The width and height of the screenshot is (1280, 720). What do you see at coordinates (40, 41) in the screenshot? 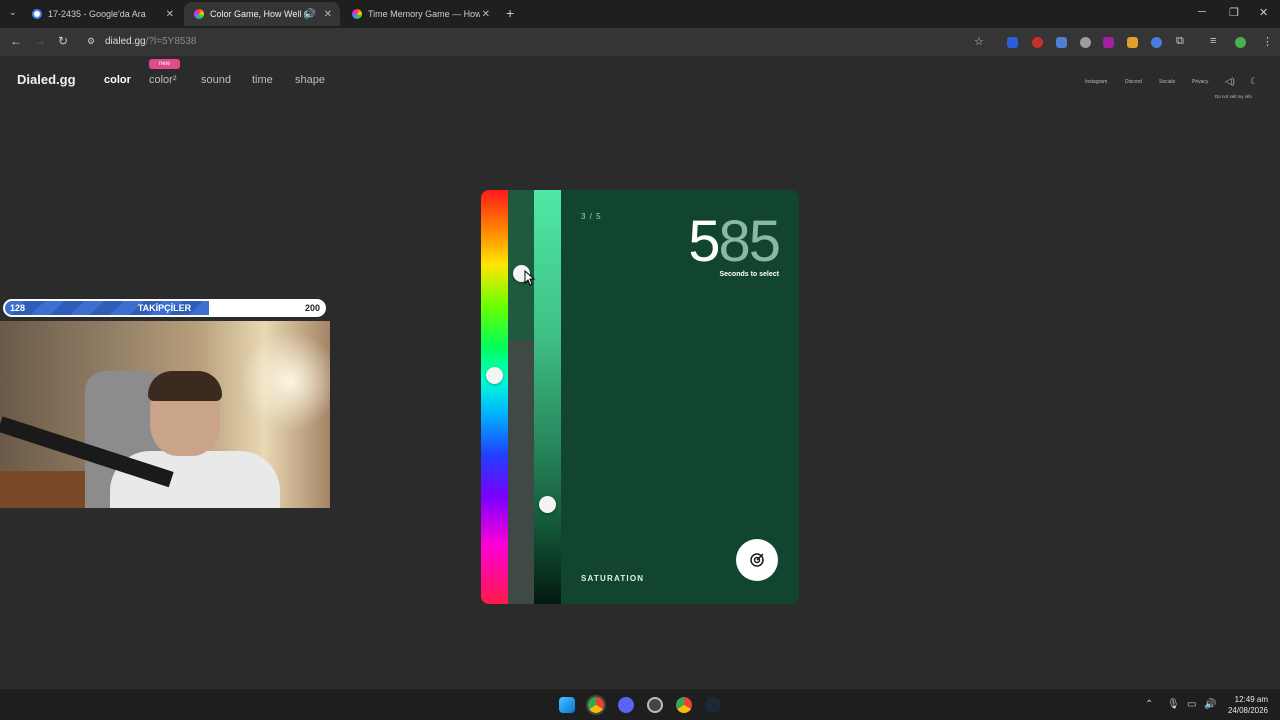
I see `forward-icon: →` at bounding box center [40, 41].